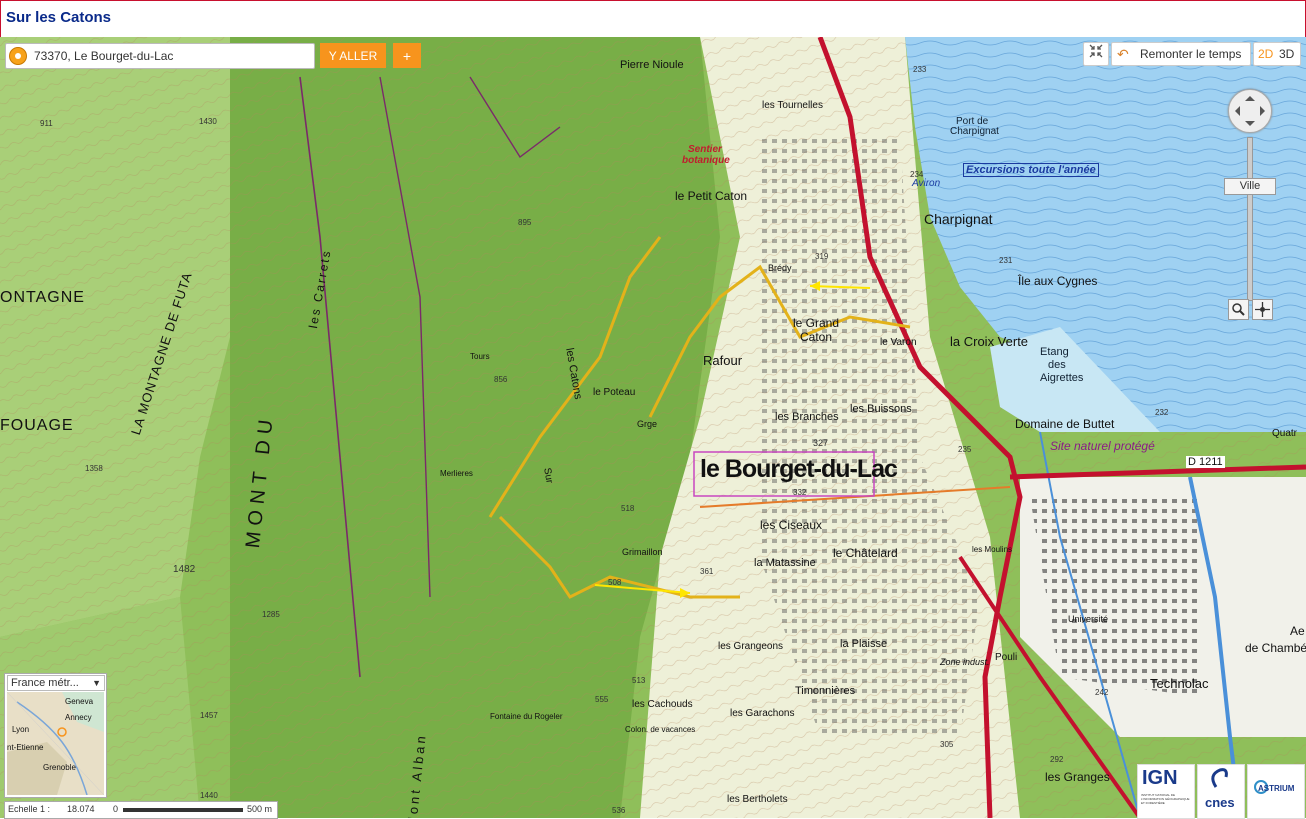 The width and height of the screenshot is (1306, 819). I want to click on basemap-select: France métr... ▼, so click(56, 683).